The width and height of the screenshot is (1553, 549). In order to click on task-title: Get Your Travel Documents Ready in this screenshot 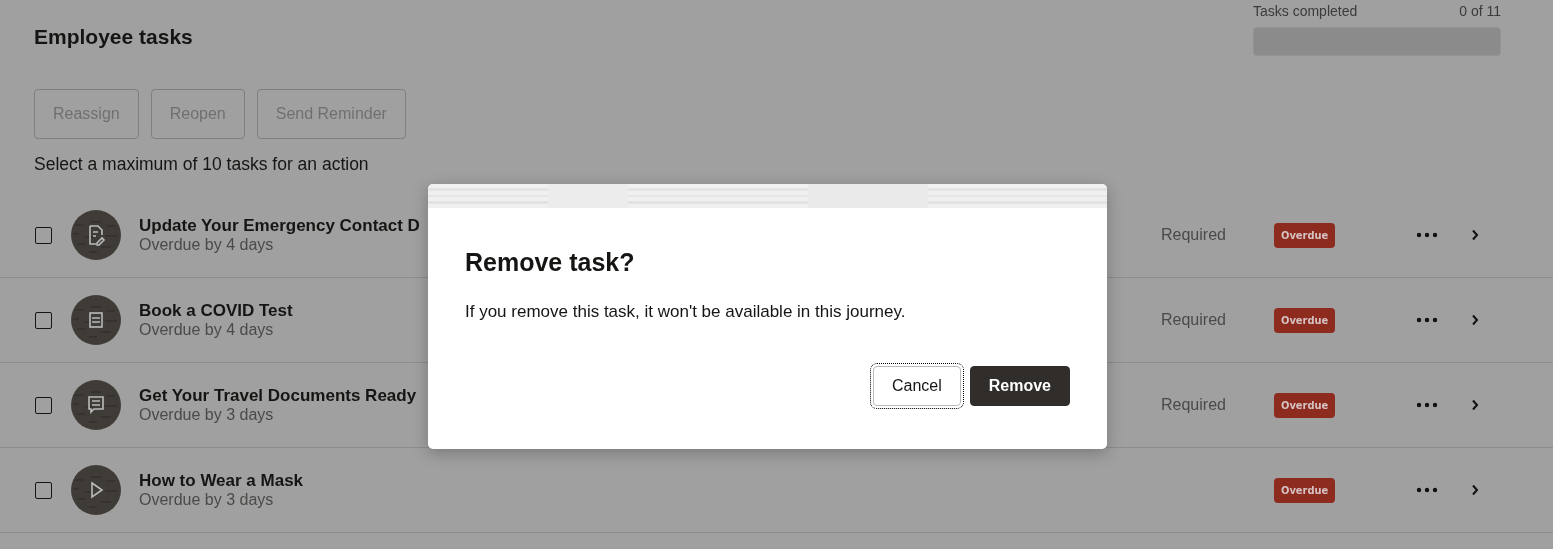, I will do `click(281, 396)`.